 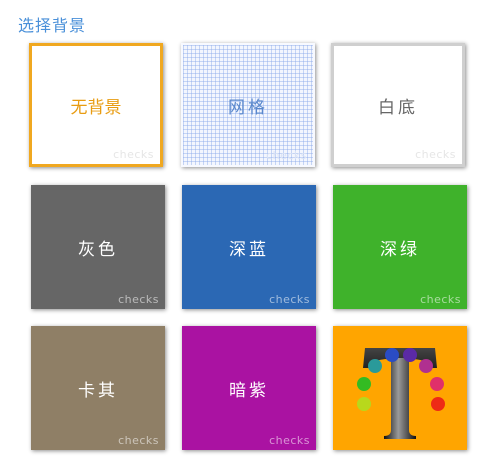 I want to click on bg-option-dark-purple: 暗紫 checks, so click(x=249, y=388).